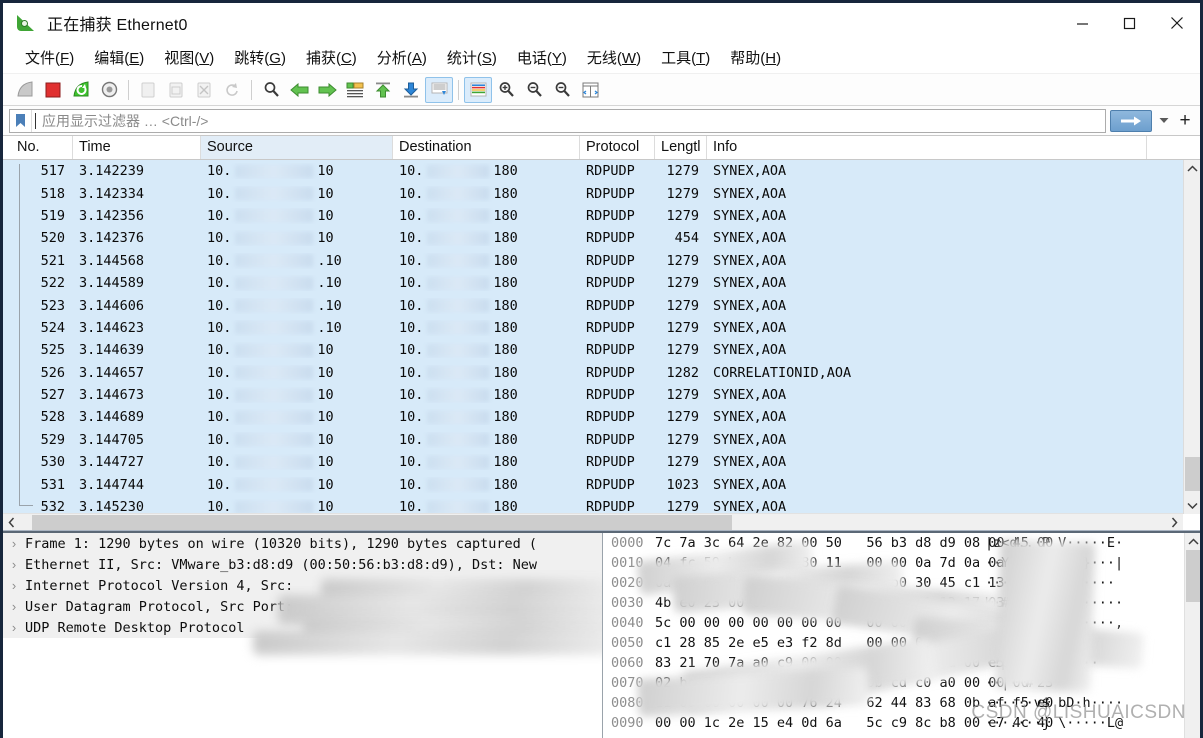 This screenshot has height=738, width=1203. What do you see at coordinates (81, 90) in the screenshot?
I see `restart-capture-icon` at bounding box center [81, 90].